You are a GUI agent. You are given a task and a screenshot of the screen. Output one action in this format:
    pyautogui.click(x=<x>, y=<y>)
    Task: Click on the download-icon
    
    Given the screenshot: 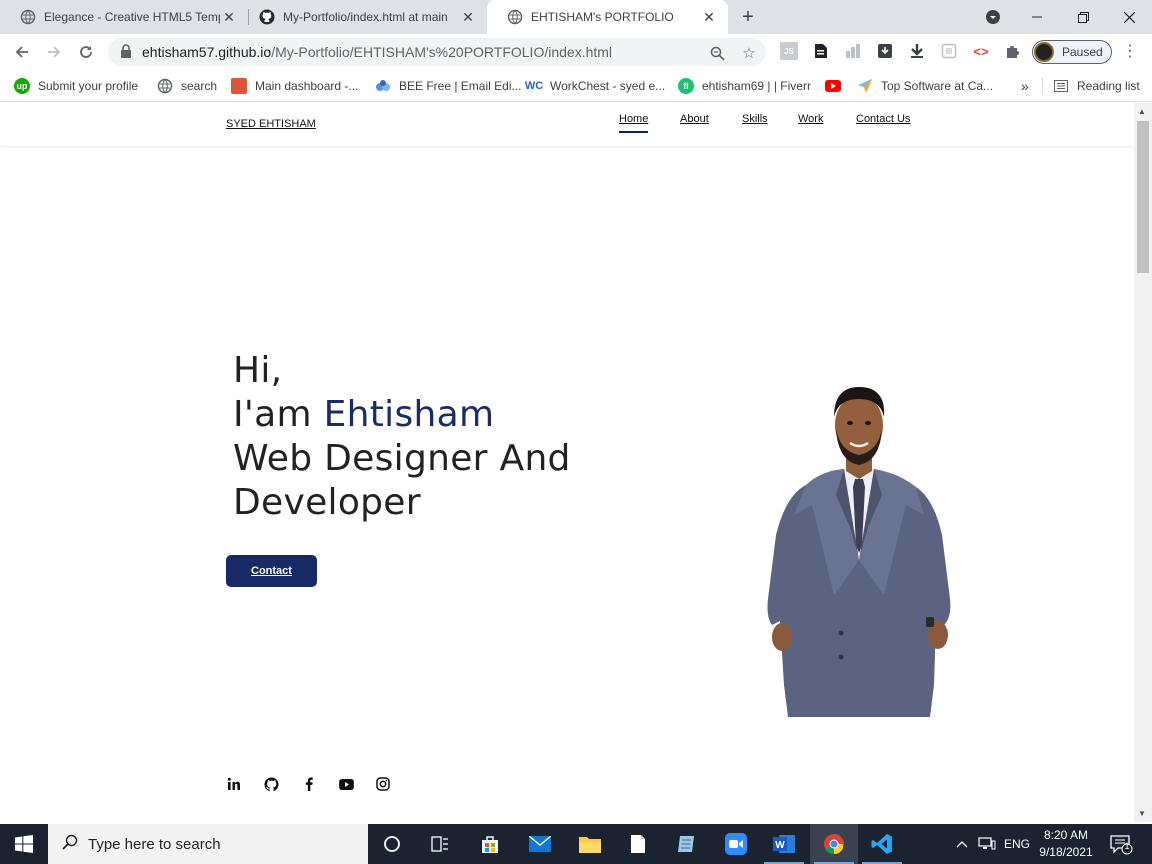 What is the action you would take?
    pyautogui.click(x=917, y=51)
    